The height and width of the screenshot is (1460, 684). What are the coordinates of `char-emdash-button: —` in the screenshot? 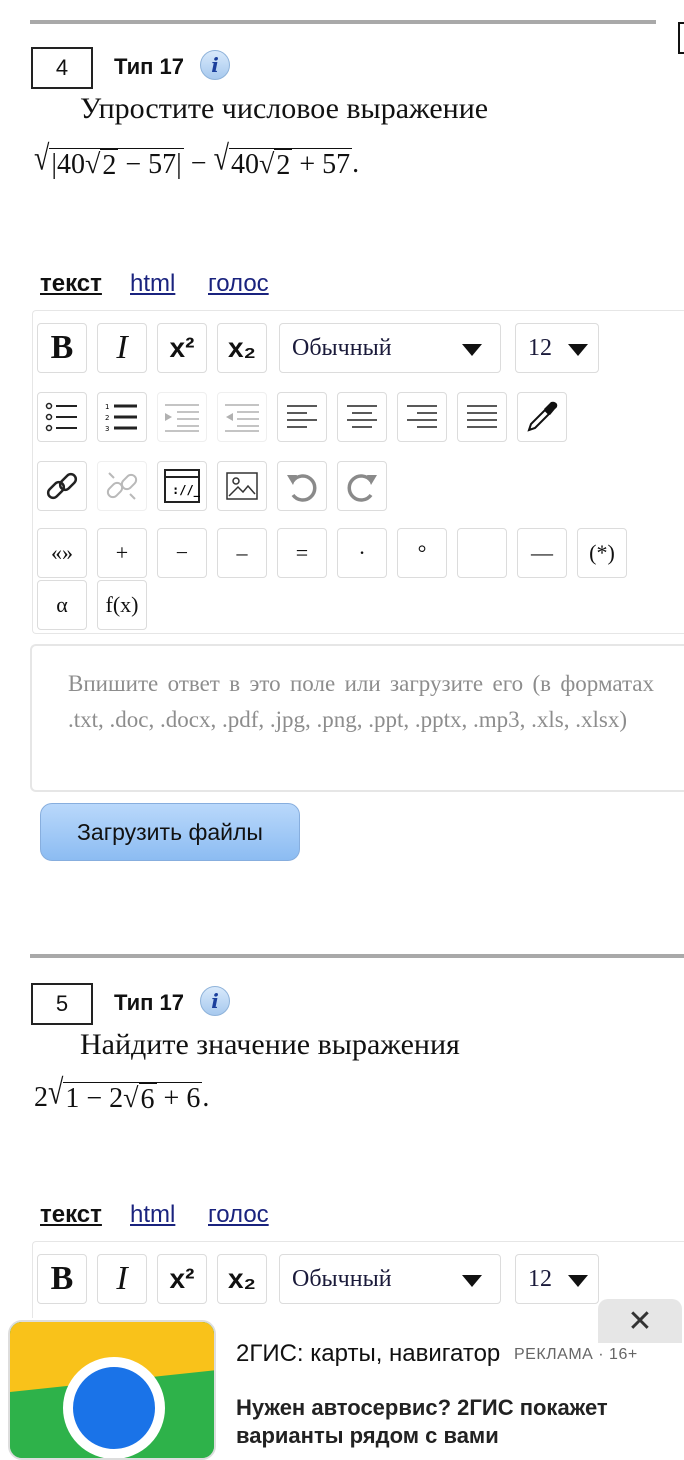 It's located at (542, 553).